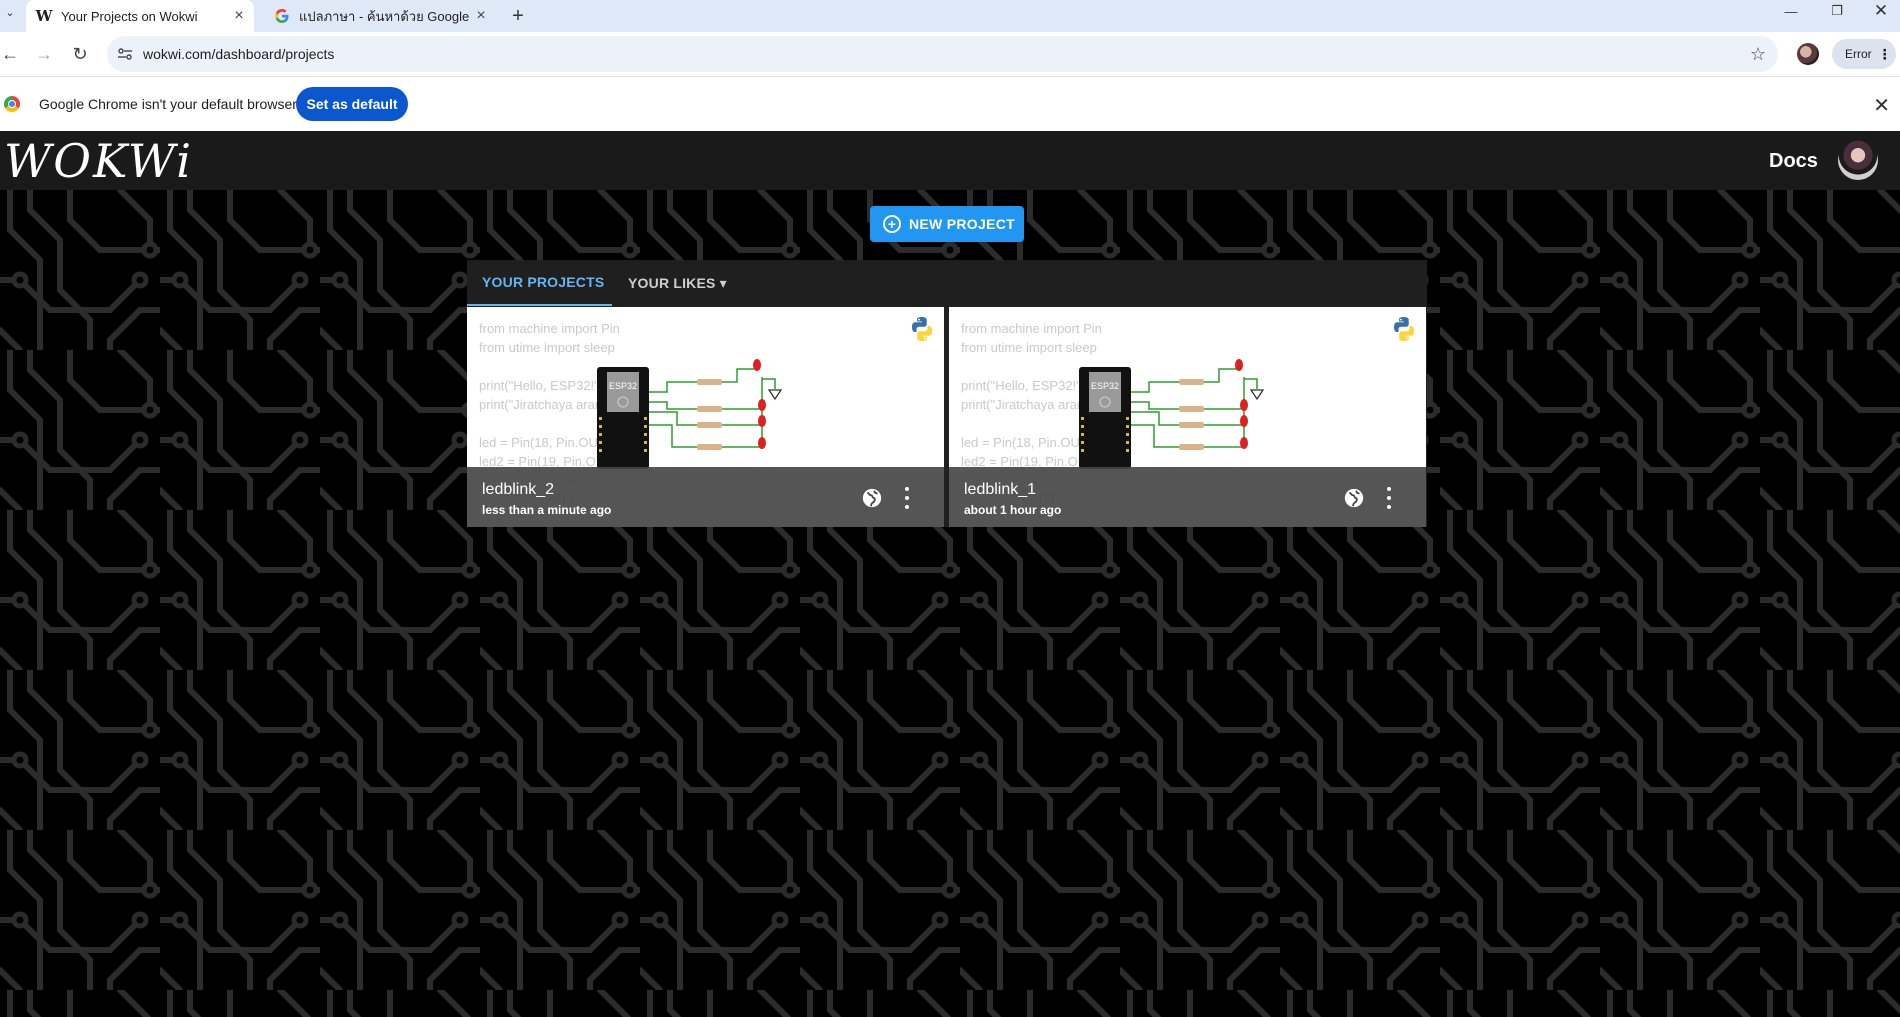 This screenshot has height=1017, width=1900. What do you see at coordinates (962, 224) in the screenshot?
I see `new-project-label: NEW PROJECT` at bounding box center [962, 224].